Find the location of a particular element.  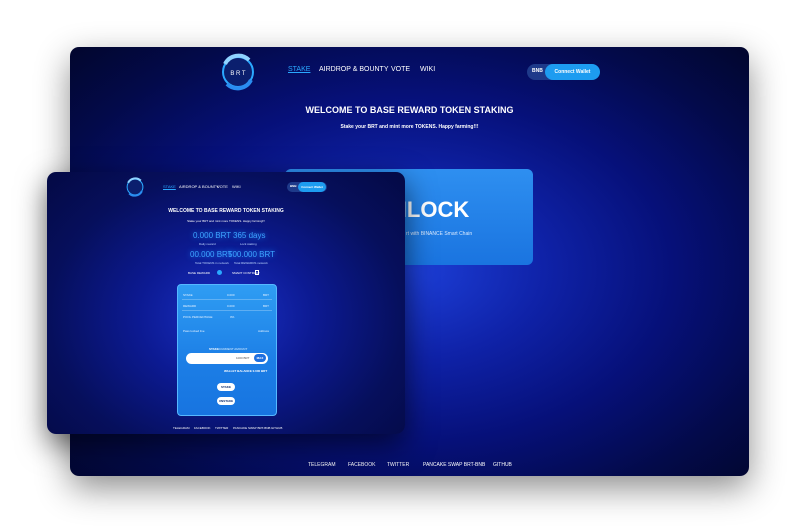

daily-reward-label: Daily reward is located at coordinates (207, 244).